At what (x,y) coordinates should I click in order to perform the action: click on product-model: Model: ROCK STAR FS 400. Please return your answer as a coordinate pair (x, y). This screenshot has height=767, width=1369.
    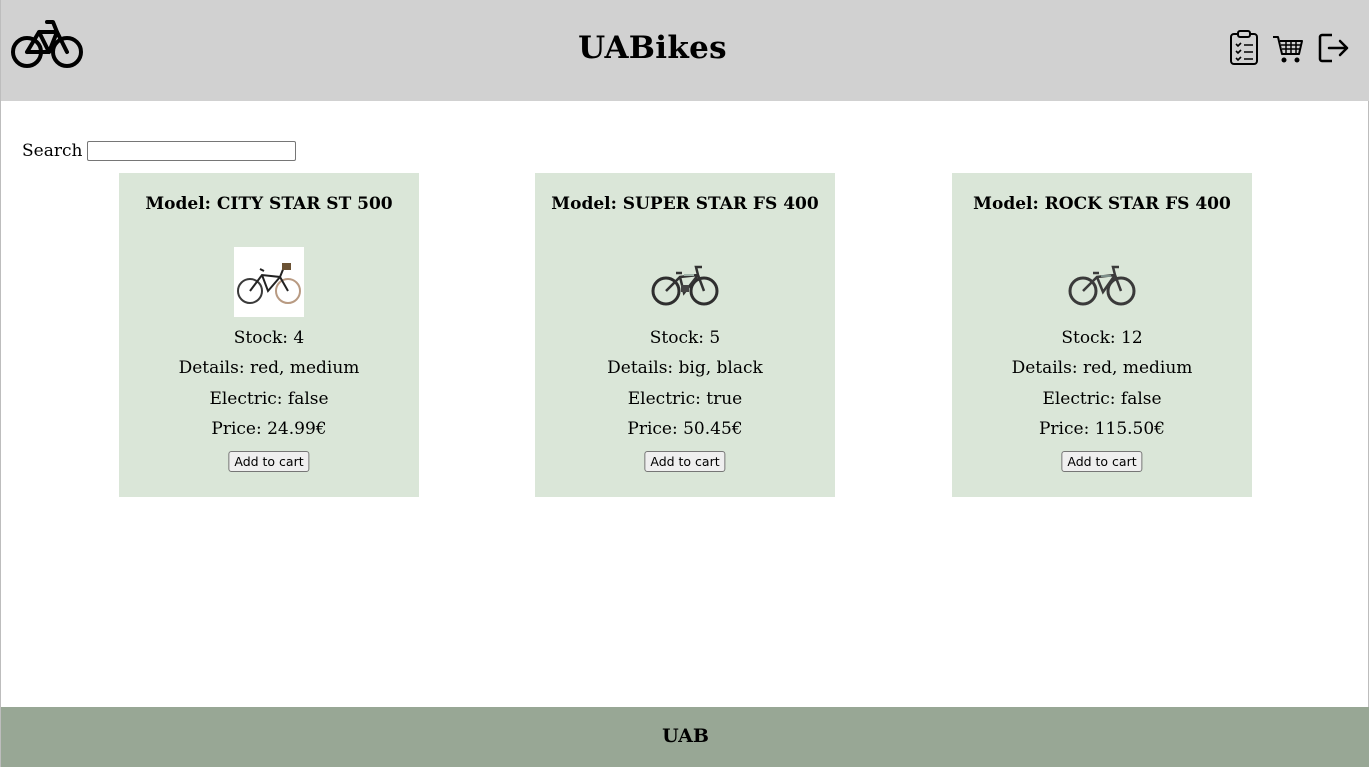
    Looking at the image, I should click on (1102, 204).